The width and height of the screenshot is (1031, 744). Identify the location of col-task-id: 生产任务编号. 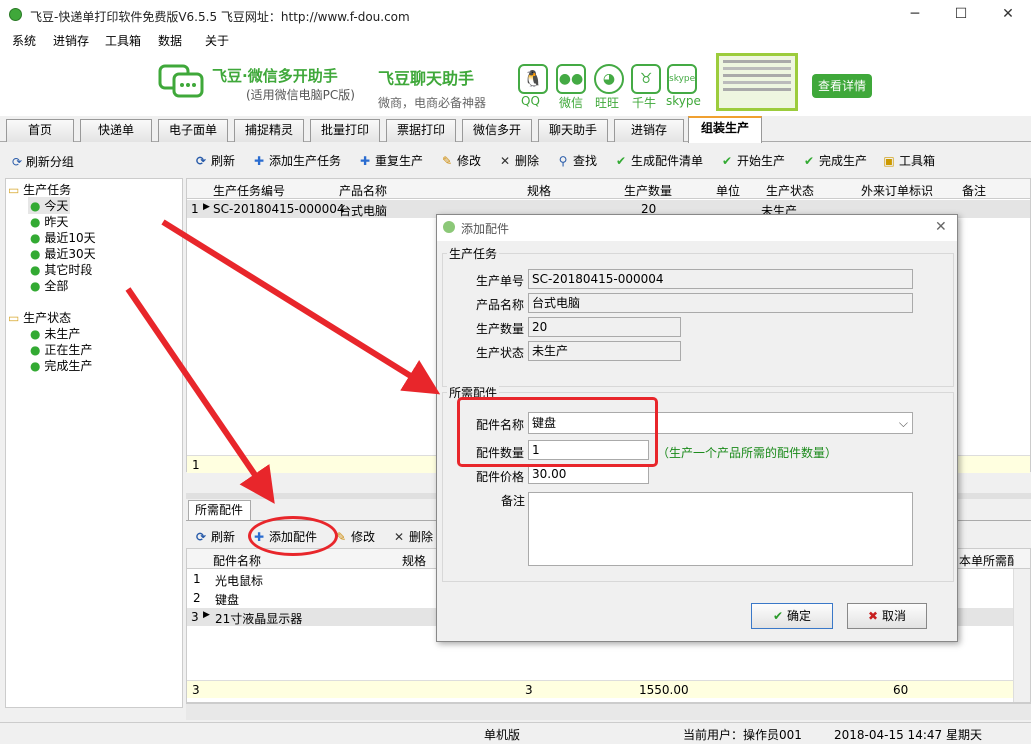
(249, 190).